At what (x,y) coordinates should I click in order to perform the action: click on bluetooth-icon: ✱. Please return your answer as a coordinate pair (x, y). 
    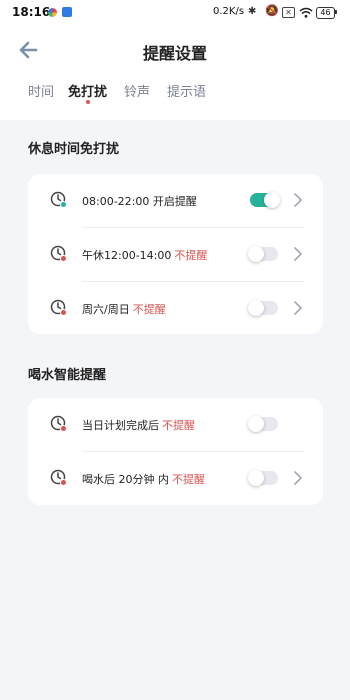
    Looking at the image, I should click on (252, 11).